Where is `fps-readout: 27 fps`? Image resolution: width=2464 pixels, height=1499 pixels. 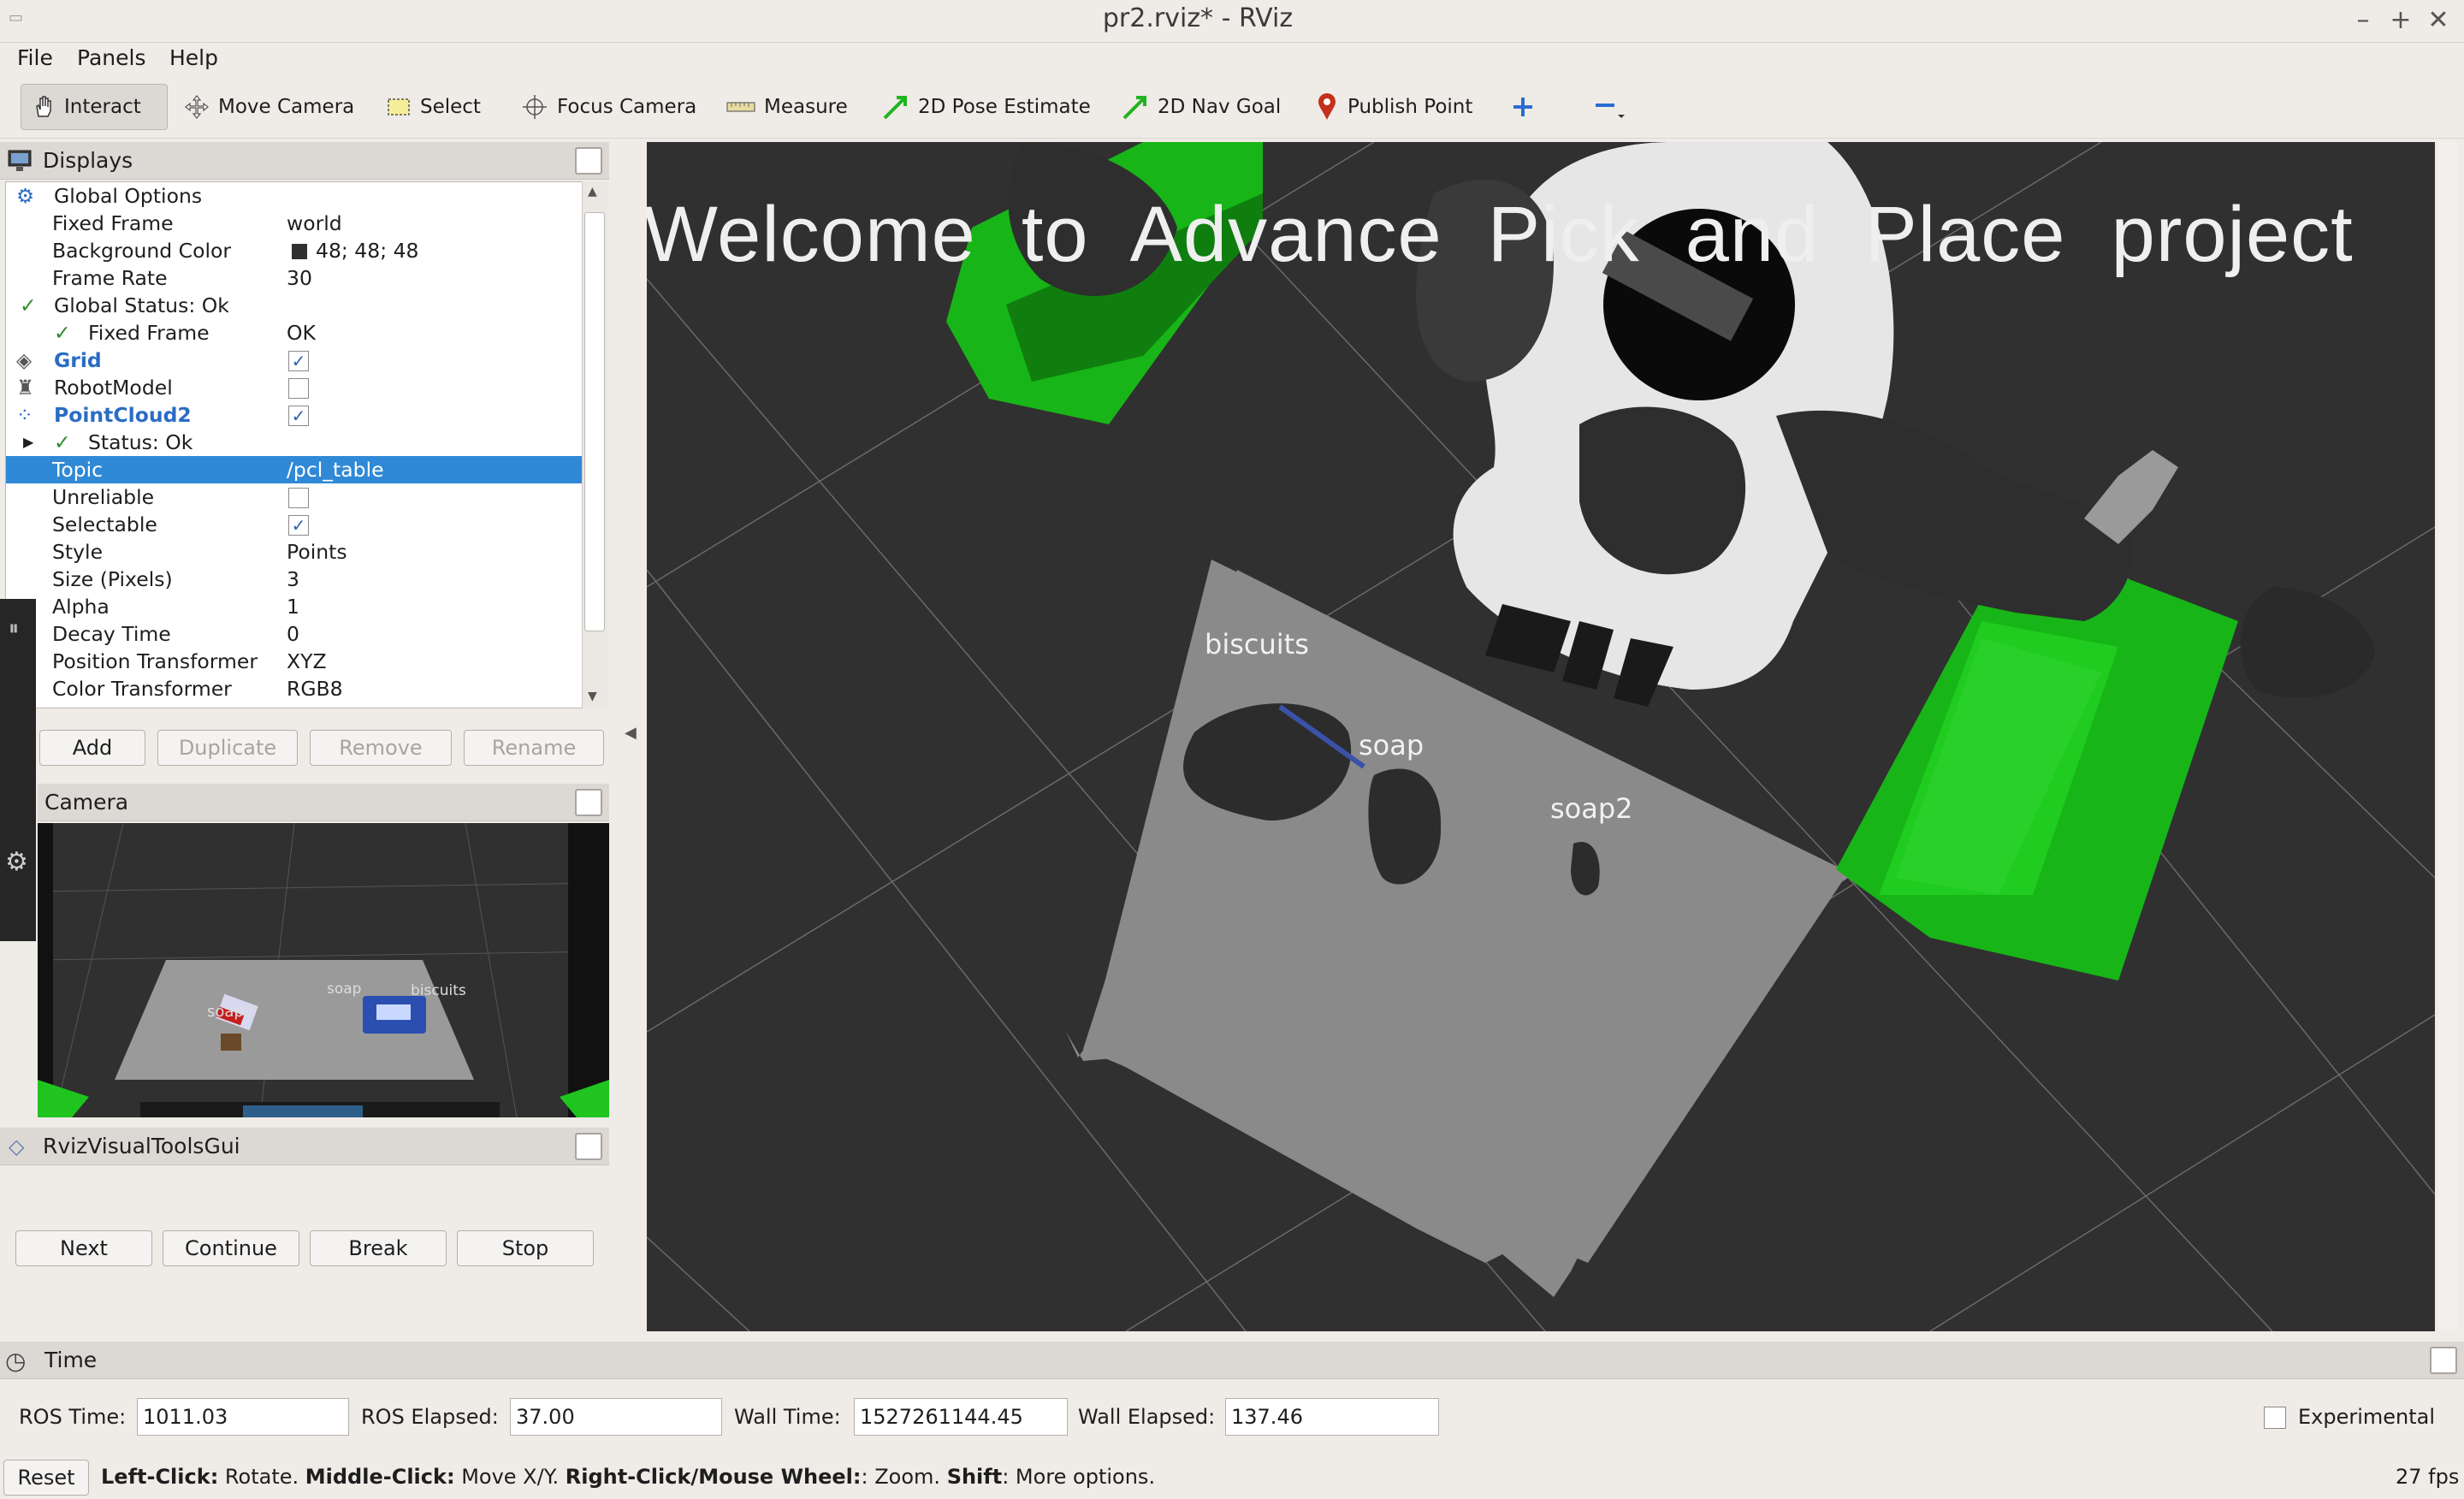 fps-readout: 27 fps is located at coordinates (2428, 1477).